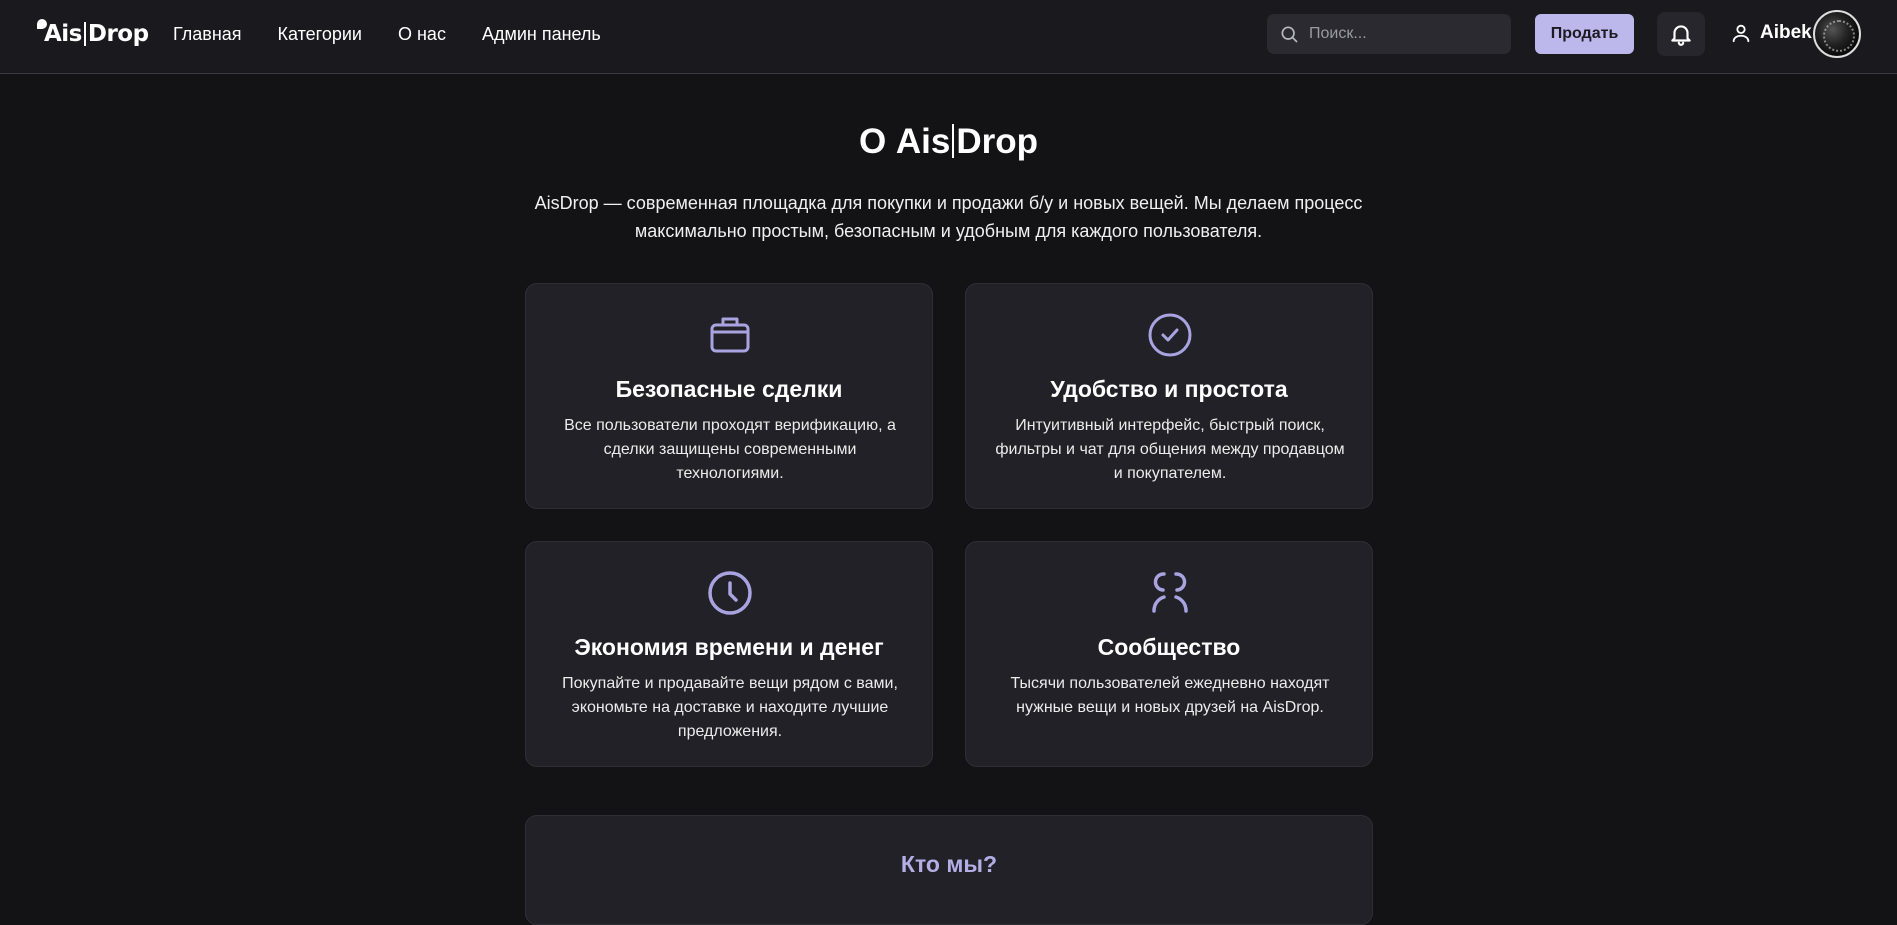 The height and width of the screenshot is (925, 1897). What do you see at coordinates (207, 34) in the screenshot?
I see `nav-link-home: Главная` at bounding box center [207, 34].